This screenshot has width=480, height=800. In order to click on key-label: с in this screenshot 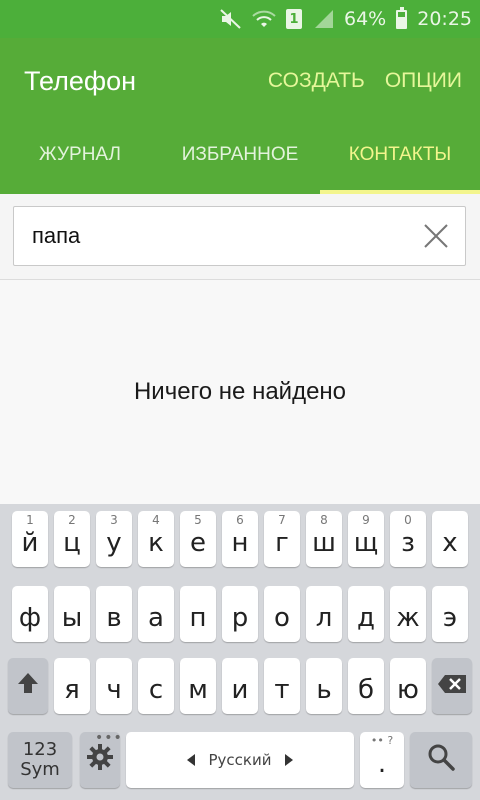, I will do `click(156, 690)`.